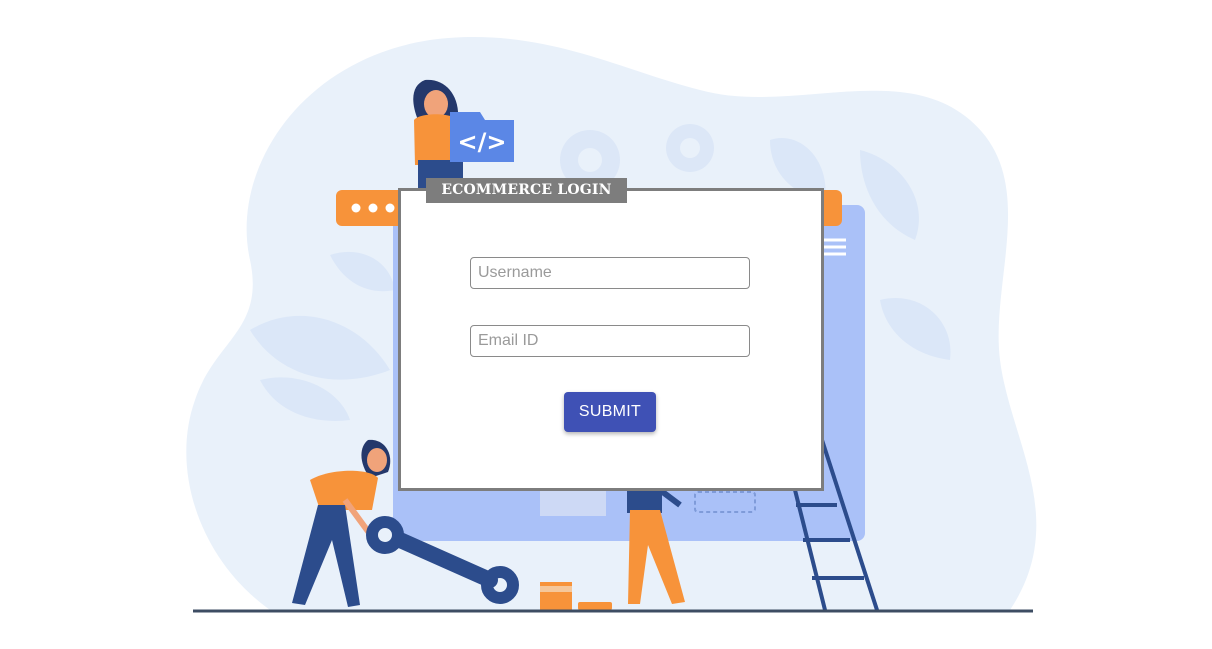 The height and width of the screenshot is (649, 1212). I want to click on email-input, so click(610, 341).